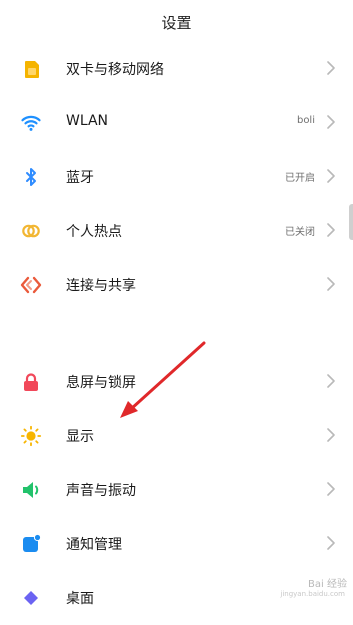 This screenshot has height=625, width=353. What do you see at coordinates (163, 379) in the screenshot?
I see `annotation-arrow` at bounding box center [163, 379].